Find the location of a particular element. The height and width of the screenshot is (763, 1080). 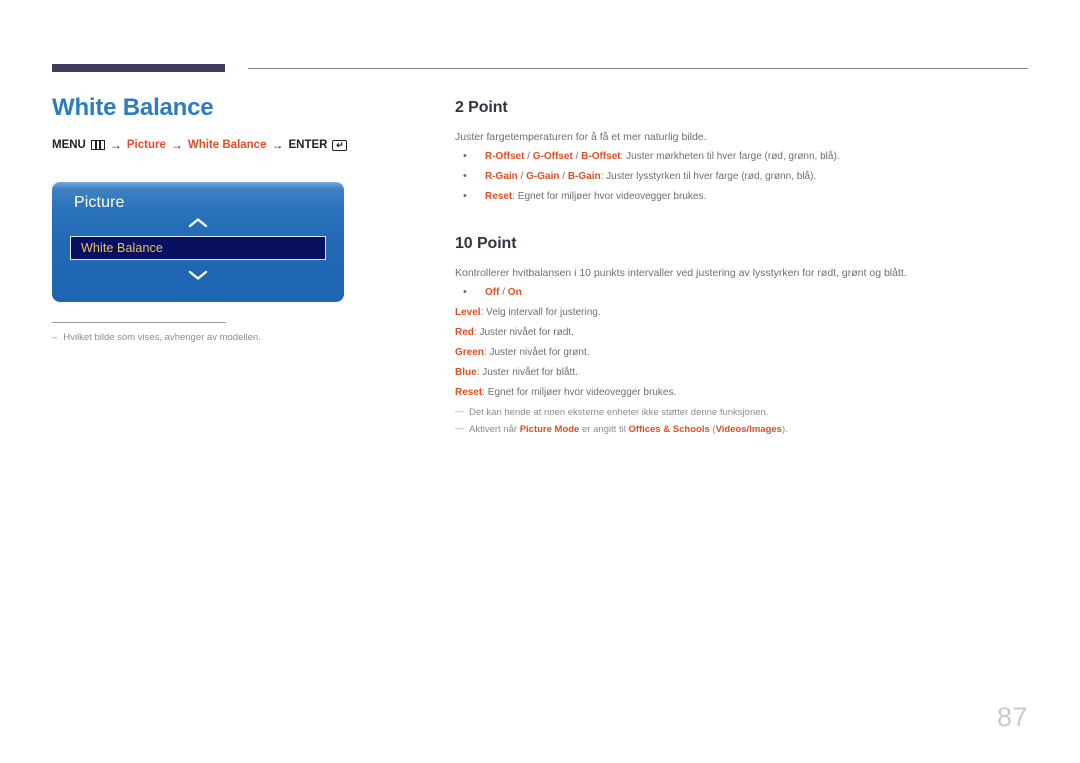

section-heading-2-point: 2 Point is located at coordinates (481, 107).